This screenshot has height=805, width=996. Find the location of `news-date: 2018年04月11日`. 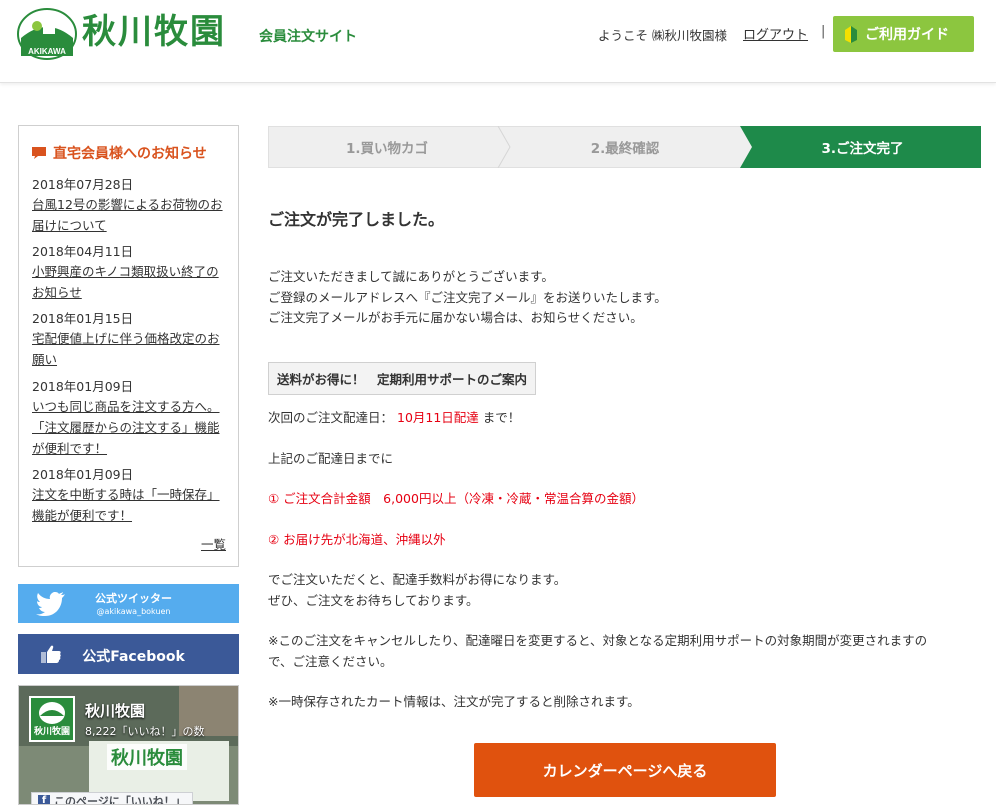

news-date: 2018年04月11日 is located at coordinates (83, 251).